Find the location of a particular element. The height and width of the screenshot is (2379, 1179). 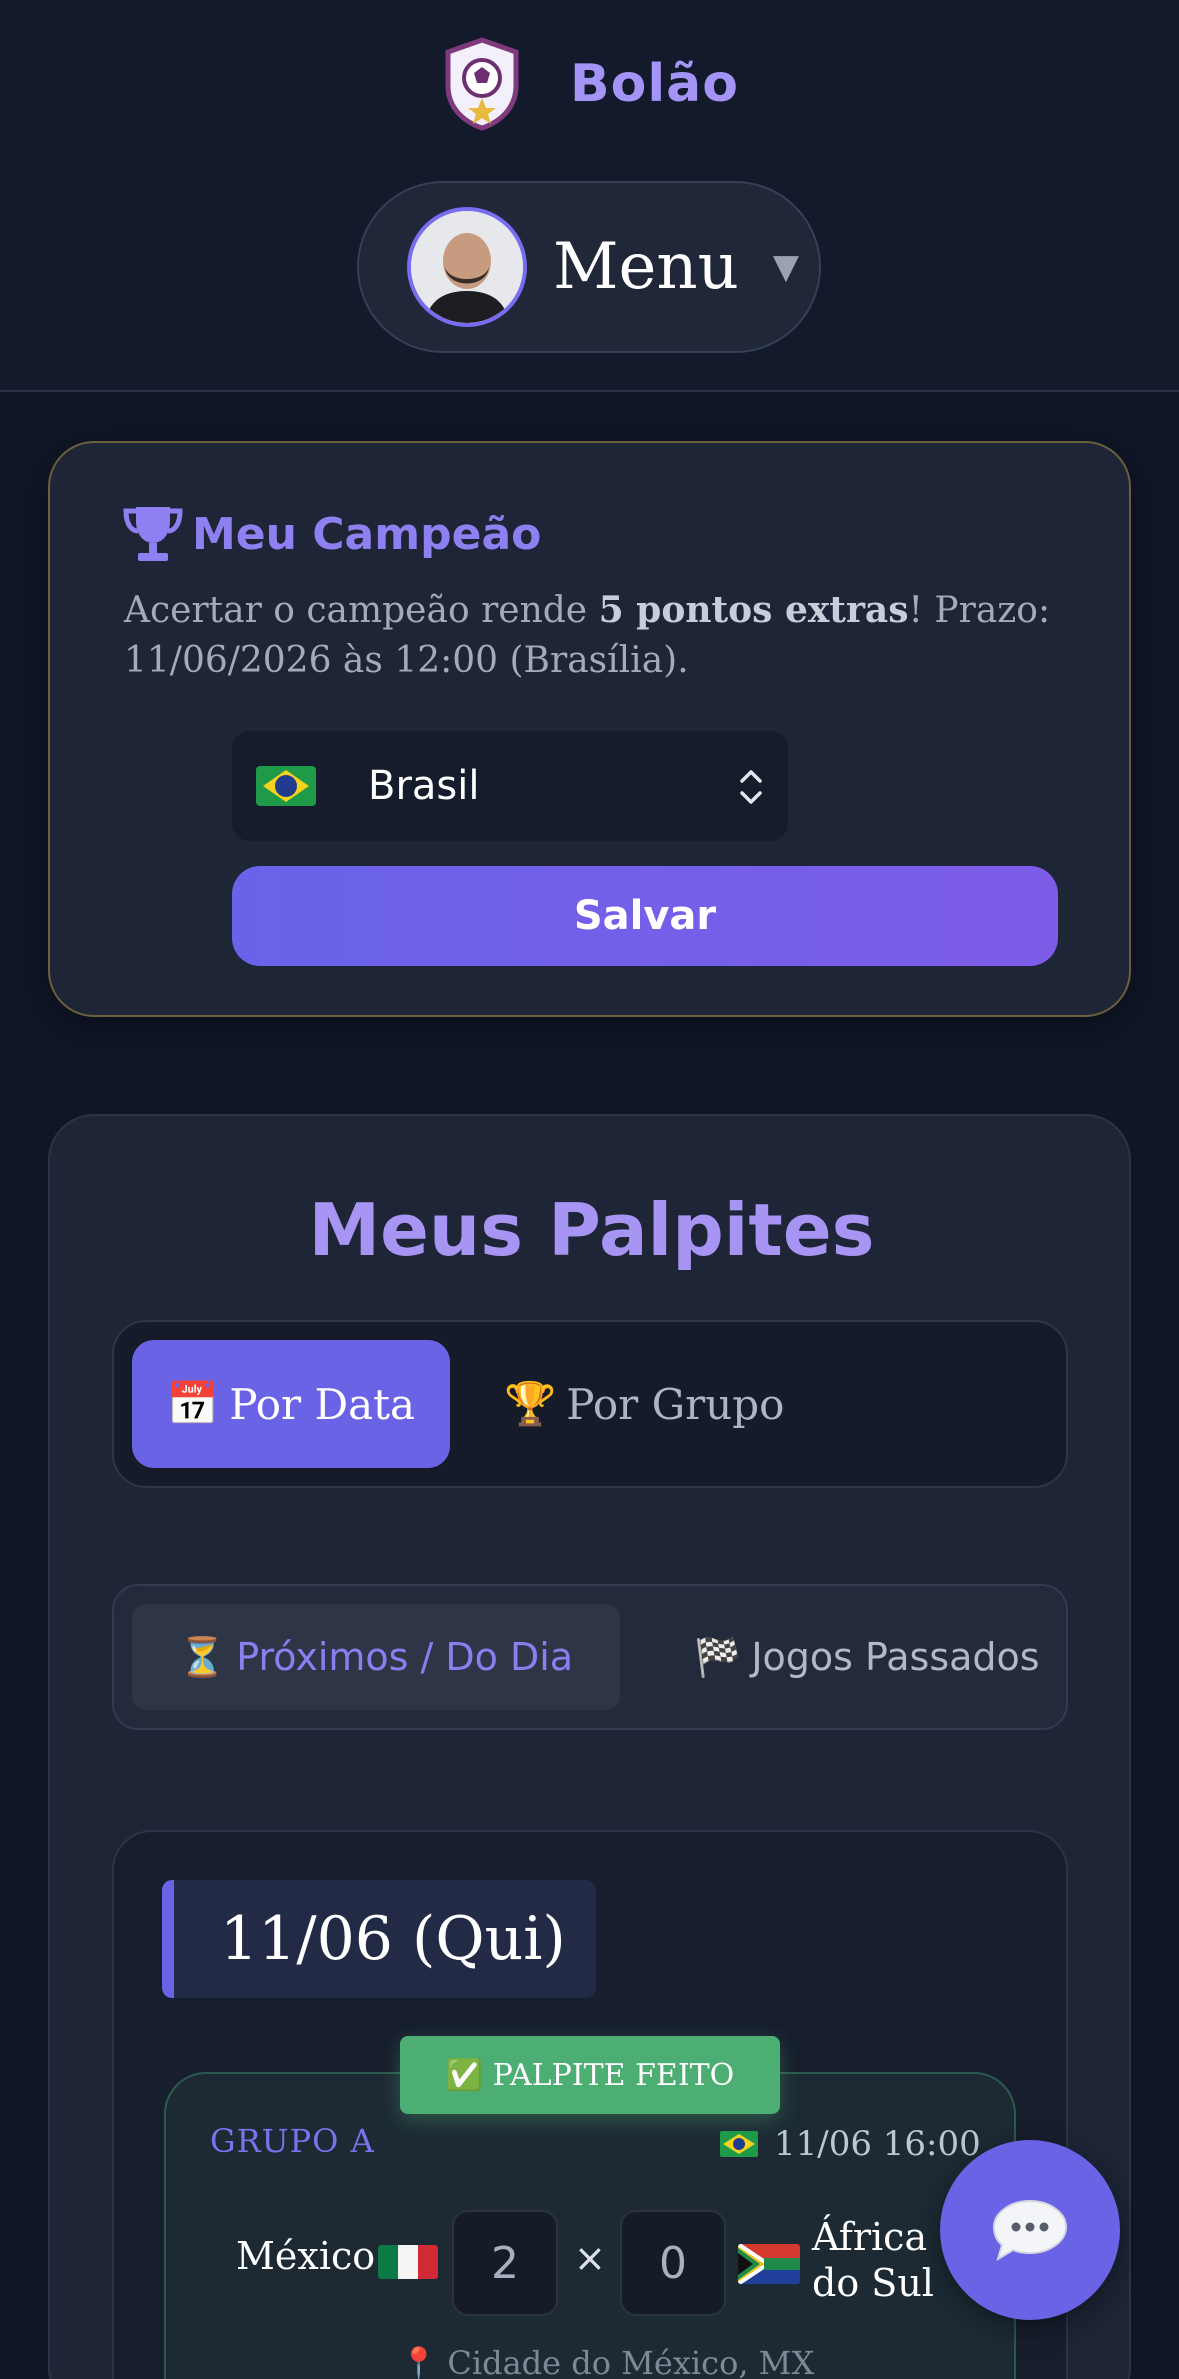

save-button: Salvar is located at coordinates (645, 916).